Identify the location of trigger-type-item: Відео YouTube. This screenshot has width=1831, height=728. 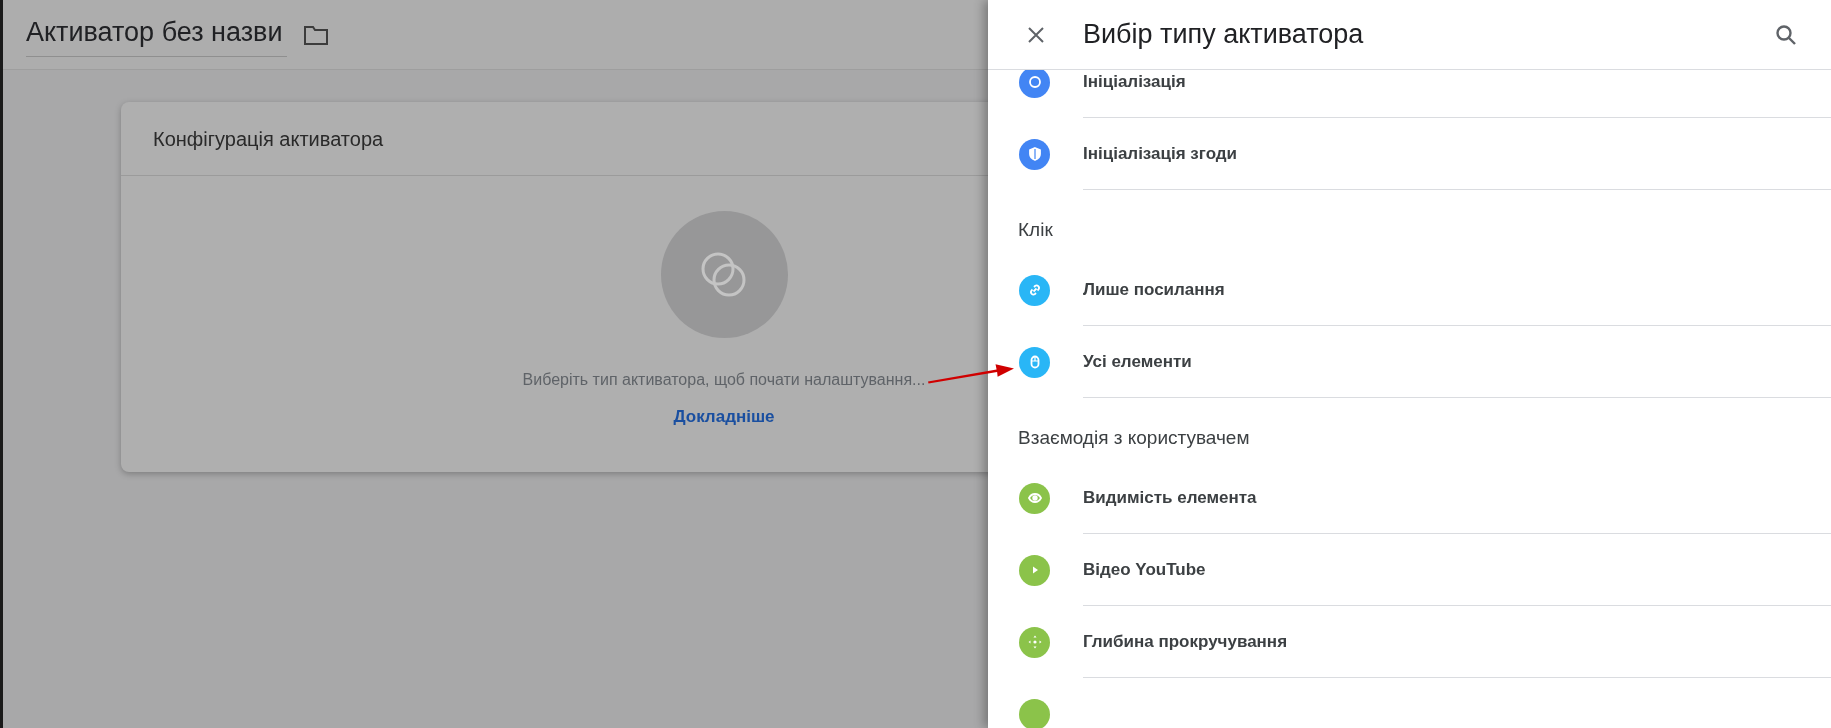
(1409, 570).